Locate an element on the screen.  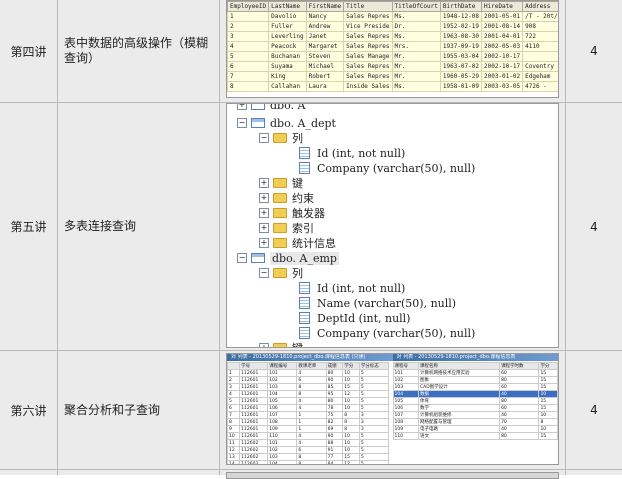
table-row: 4 112601 104 8 95 12 5 is located at coordinates (308, 394).